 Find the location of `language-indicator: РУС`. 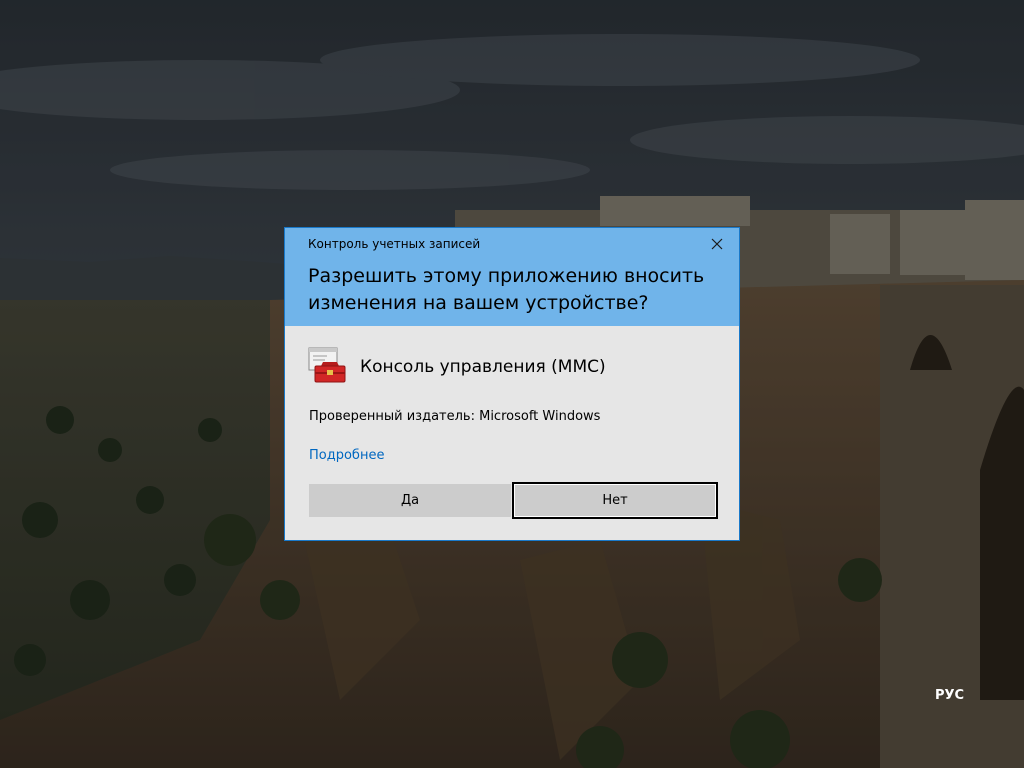

language-indicator: РУС is located at coordinates (949, 695).